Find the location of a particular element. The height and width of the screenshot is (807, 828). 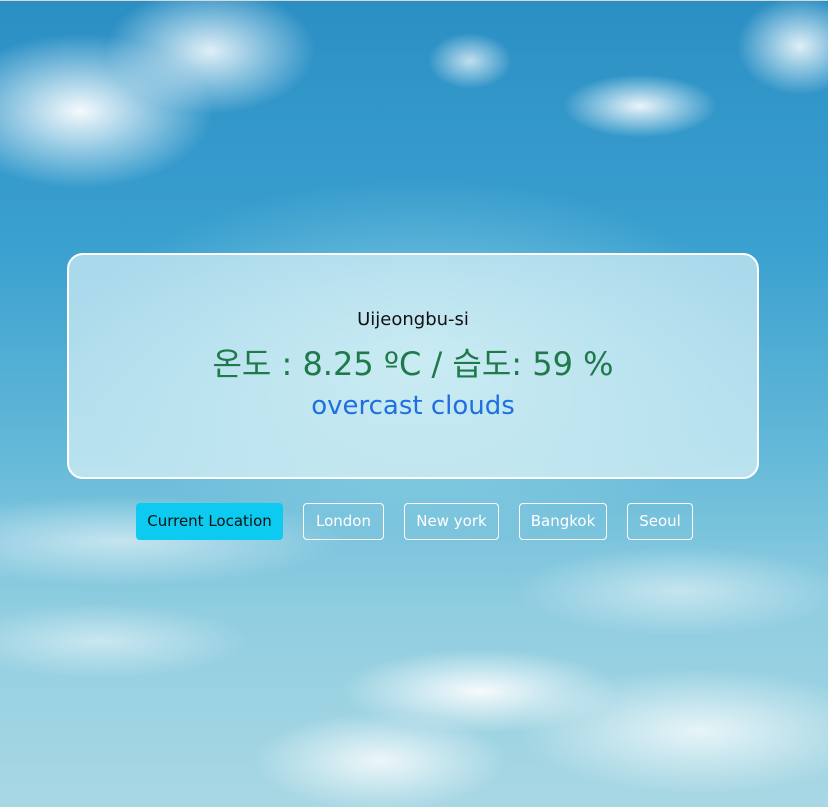

city-name: Uijeongbu-si is located at coordinates (413, 319).